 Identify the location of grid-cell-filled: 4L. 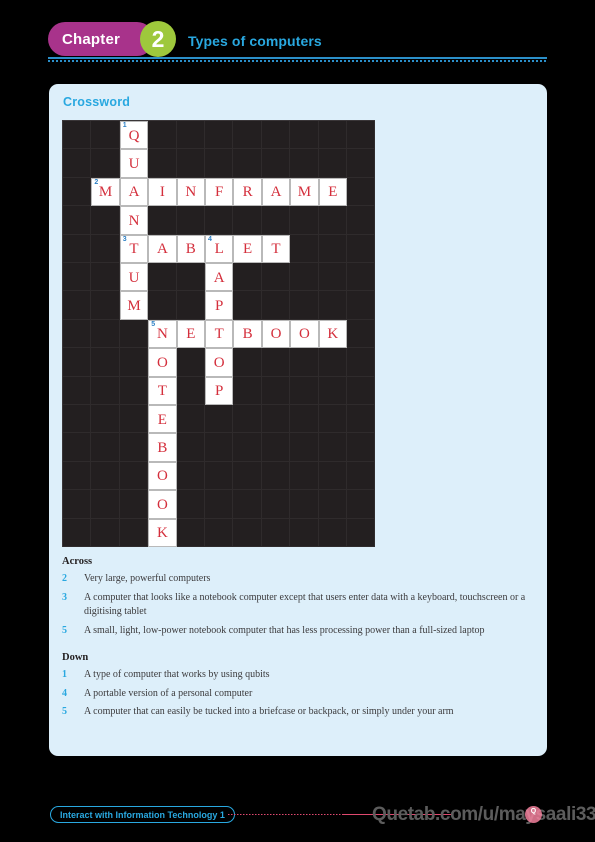
(219, 248).